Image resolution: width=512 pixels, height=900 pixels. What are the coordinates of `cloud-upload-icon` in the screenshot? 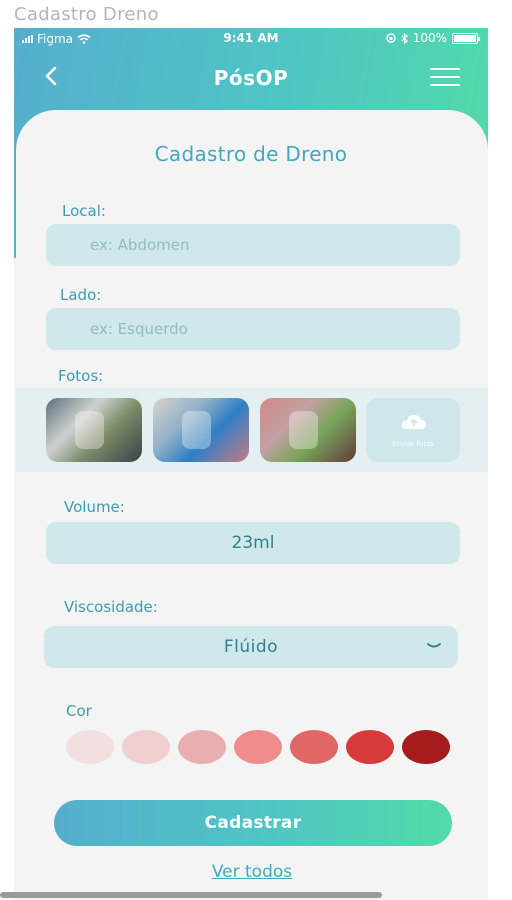 It's located at (414, 422).